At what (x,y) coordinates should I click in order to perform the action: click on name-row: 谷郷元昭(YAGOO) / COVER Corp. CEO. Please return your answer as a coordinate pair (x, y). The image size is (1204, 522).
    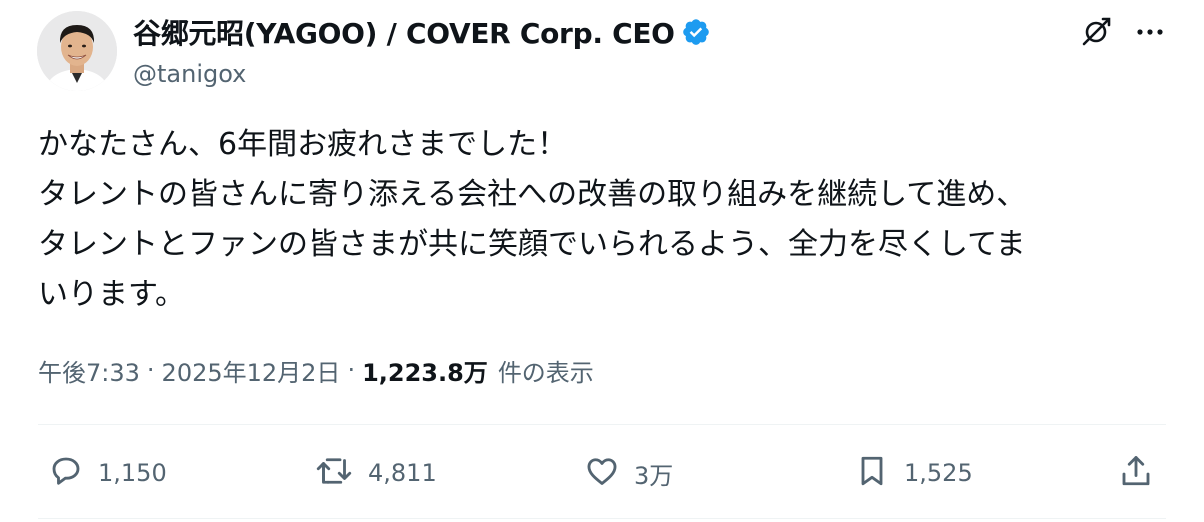
    Looking at the image, I should click on (583, 32).